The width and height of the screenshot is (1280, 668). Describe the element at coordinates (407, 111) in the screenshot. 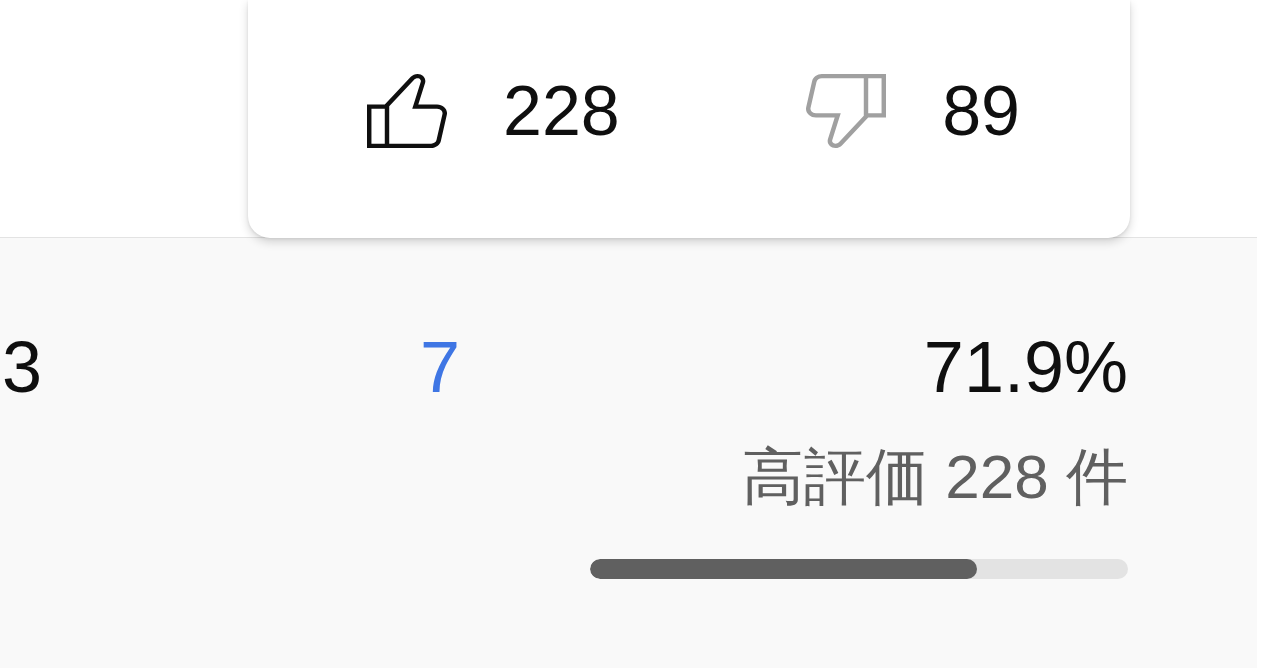

I see `thumbs-up-icon` at that location.